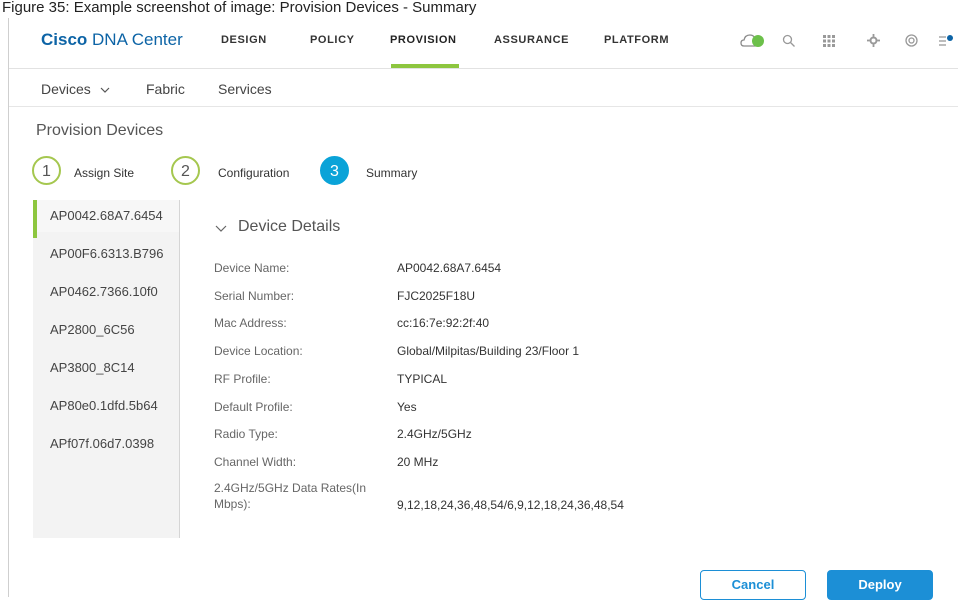  I want to click on subnav-devices-dropdown: Devices, so click(75, 89).